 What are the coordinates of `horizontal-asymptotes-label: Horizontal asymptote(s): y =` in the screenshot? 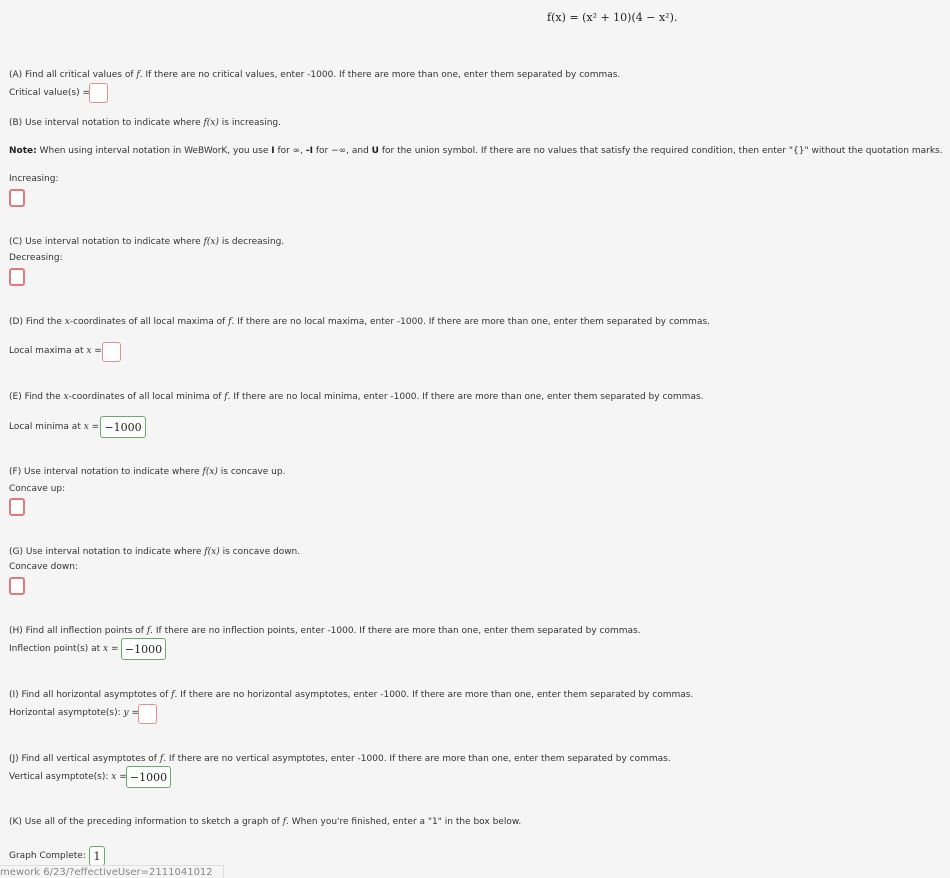 It's located at (74, 713).